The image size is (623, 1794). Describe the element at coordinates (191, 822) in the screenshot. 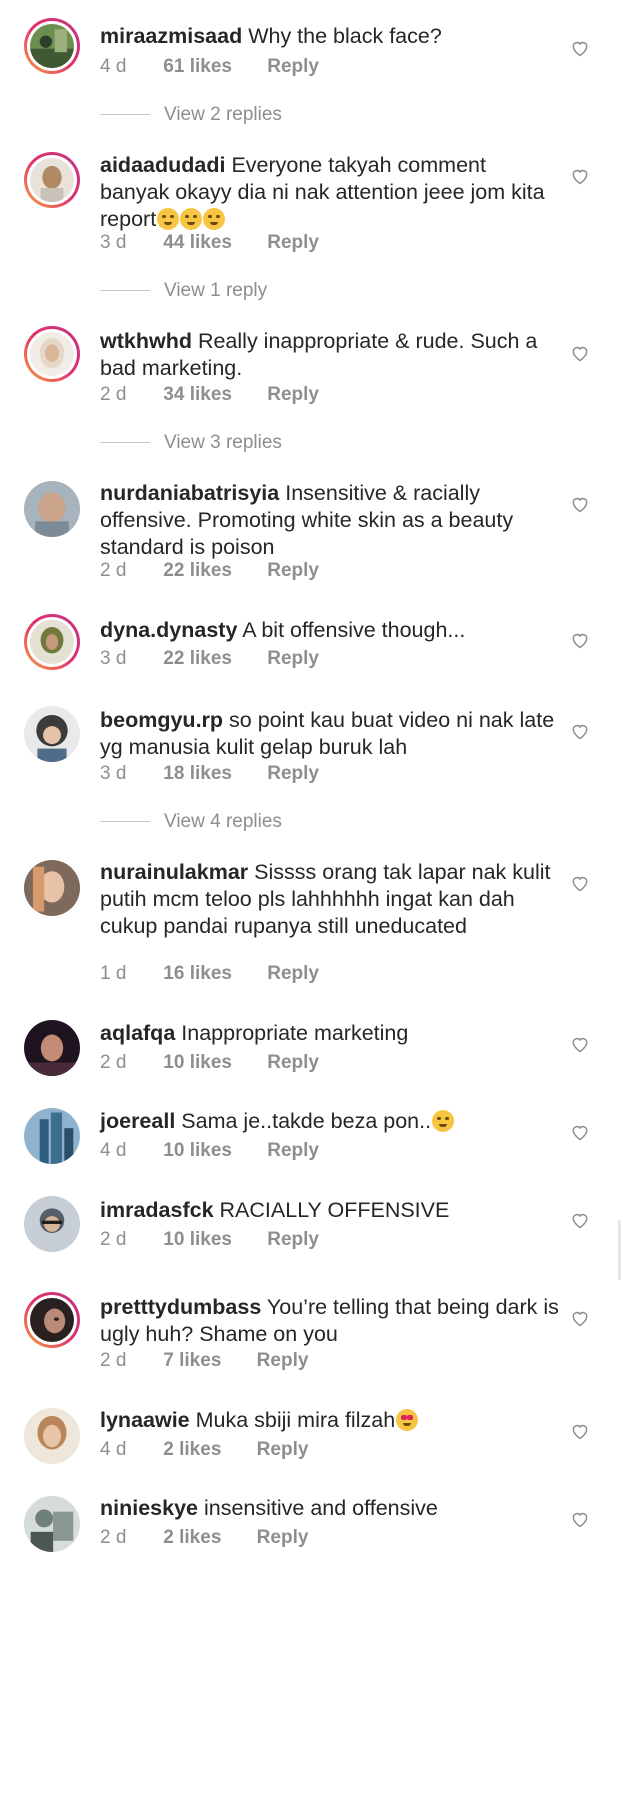

I see `view-replies-link: View 4 replies` at that location.